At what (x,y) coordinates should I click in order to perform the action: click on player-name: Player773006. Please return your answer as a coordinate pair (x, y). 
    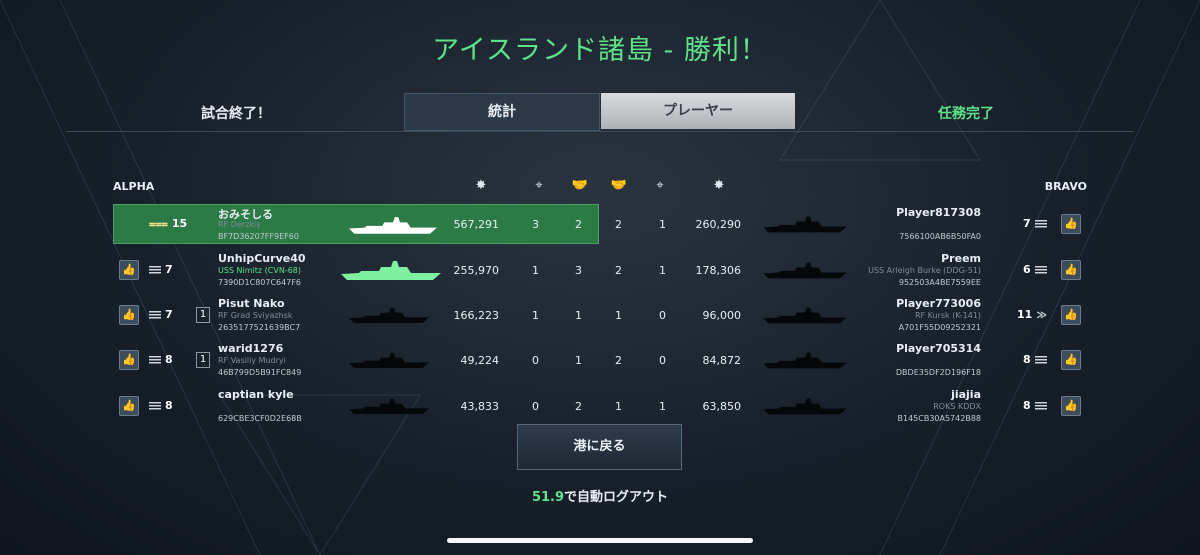
    Looking at the image, I should click on (897, 303).